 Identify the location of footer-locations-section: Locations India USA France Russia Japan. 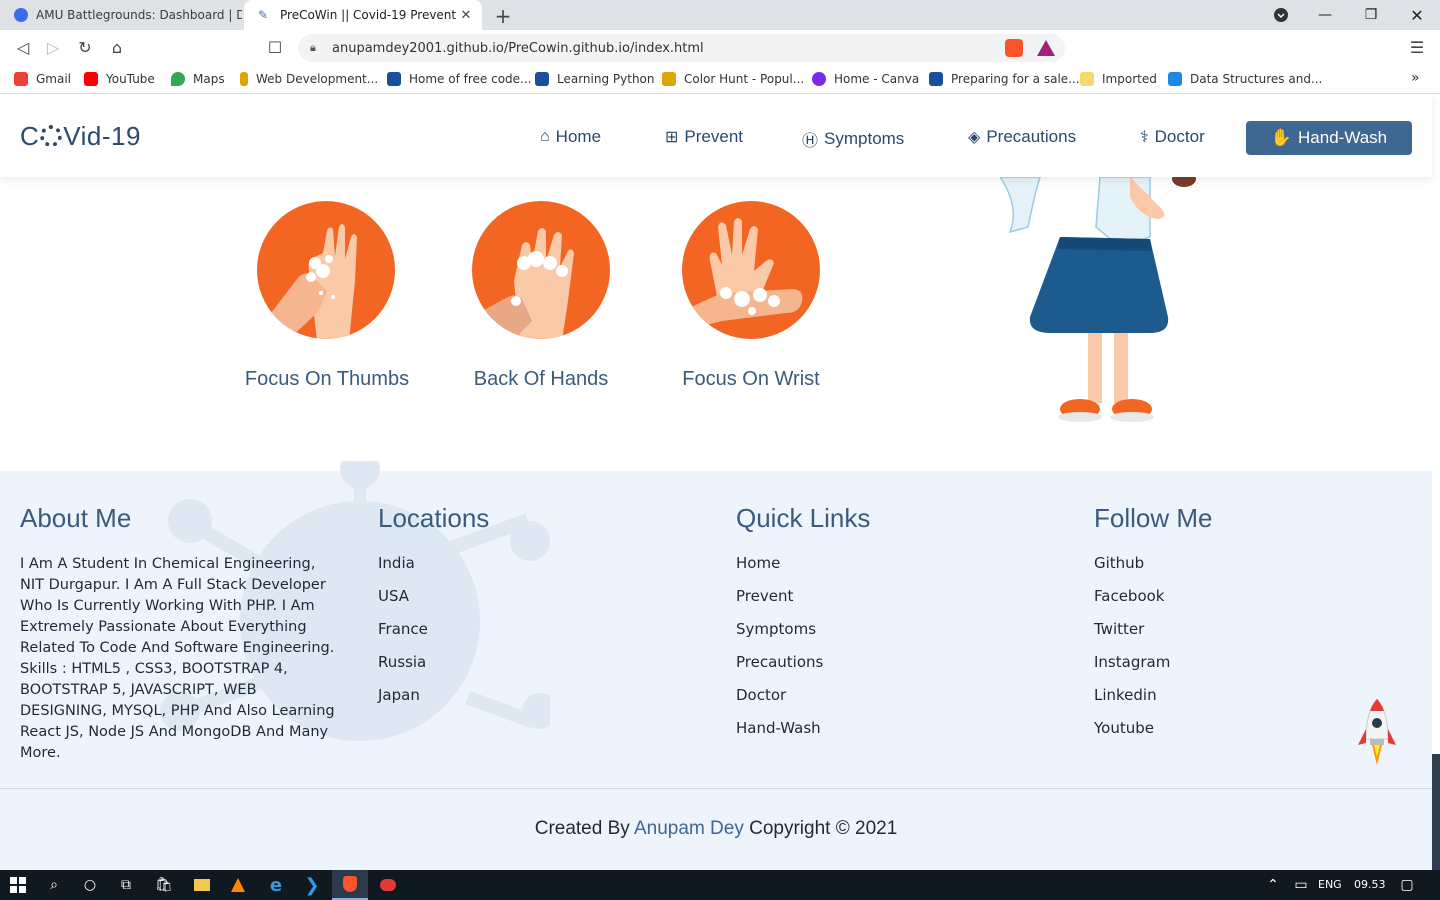
(433, 611).